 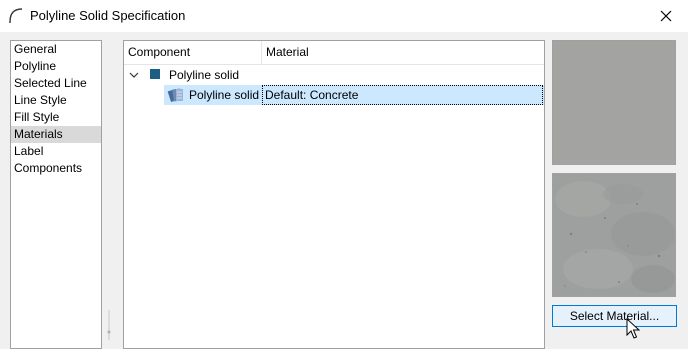 I want to click on material-value-cell: Default: Concrete, so click(x=402, y=95).